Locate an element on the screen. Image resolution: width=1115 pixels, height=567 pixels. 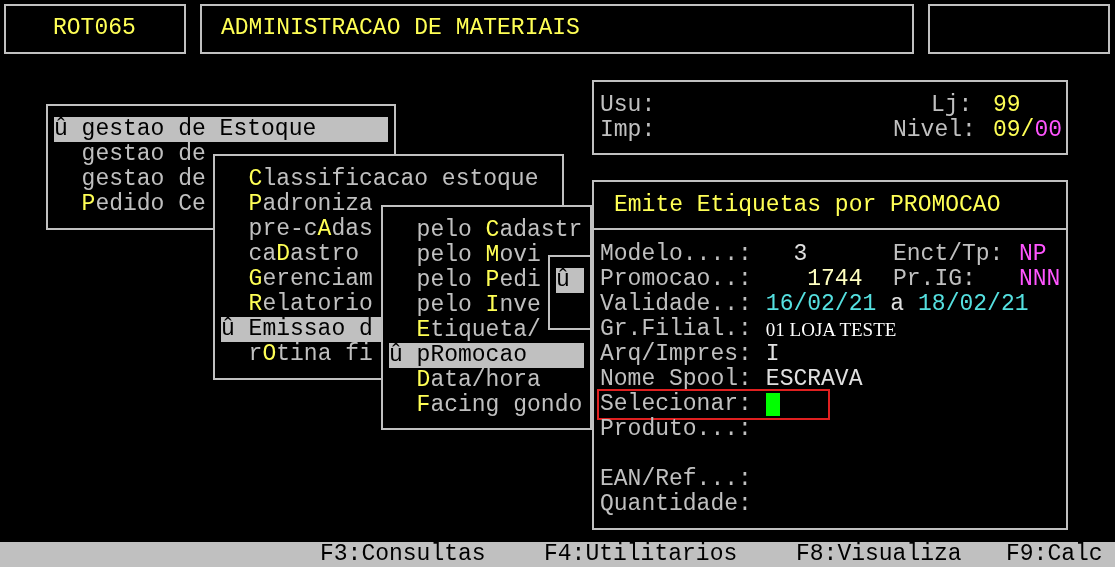
field-value: 00 is located at coordinates (1048, 130).